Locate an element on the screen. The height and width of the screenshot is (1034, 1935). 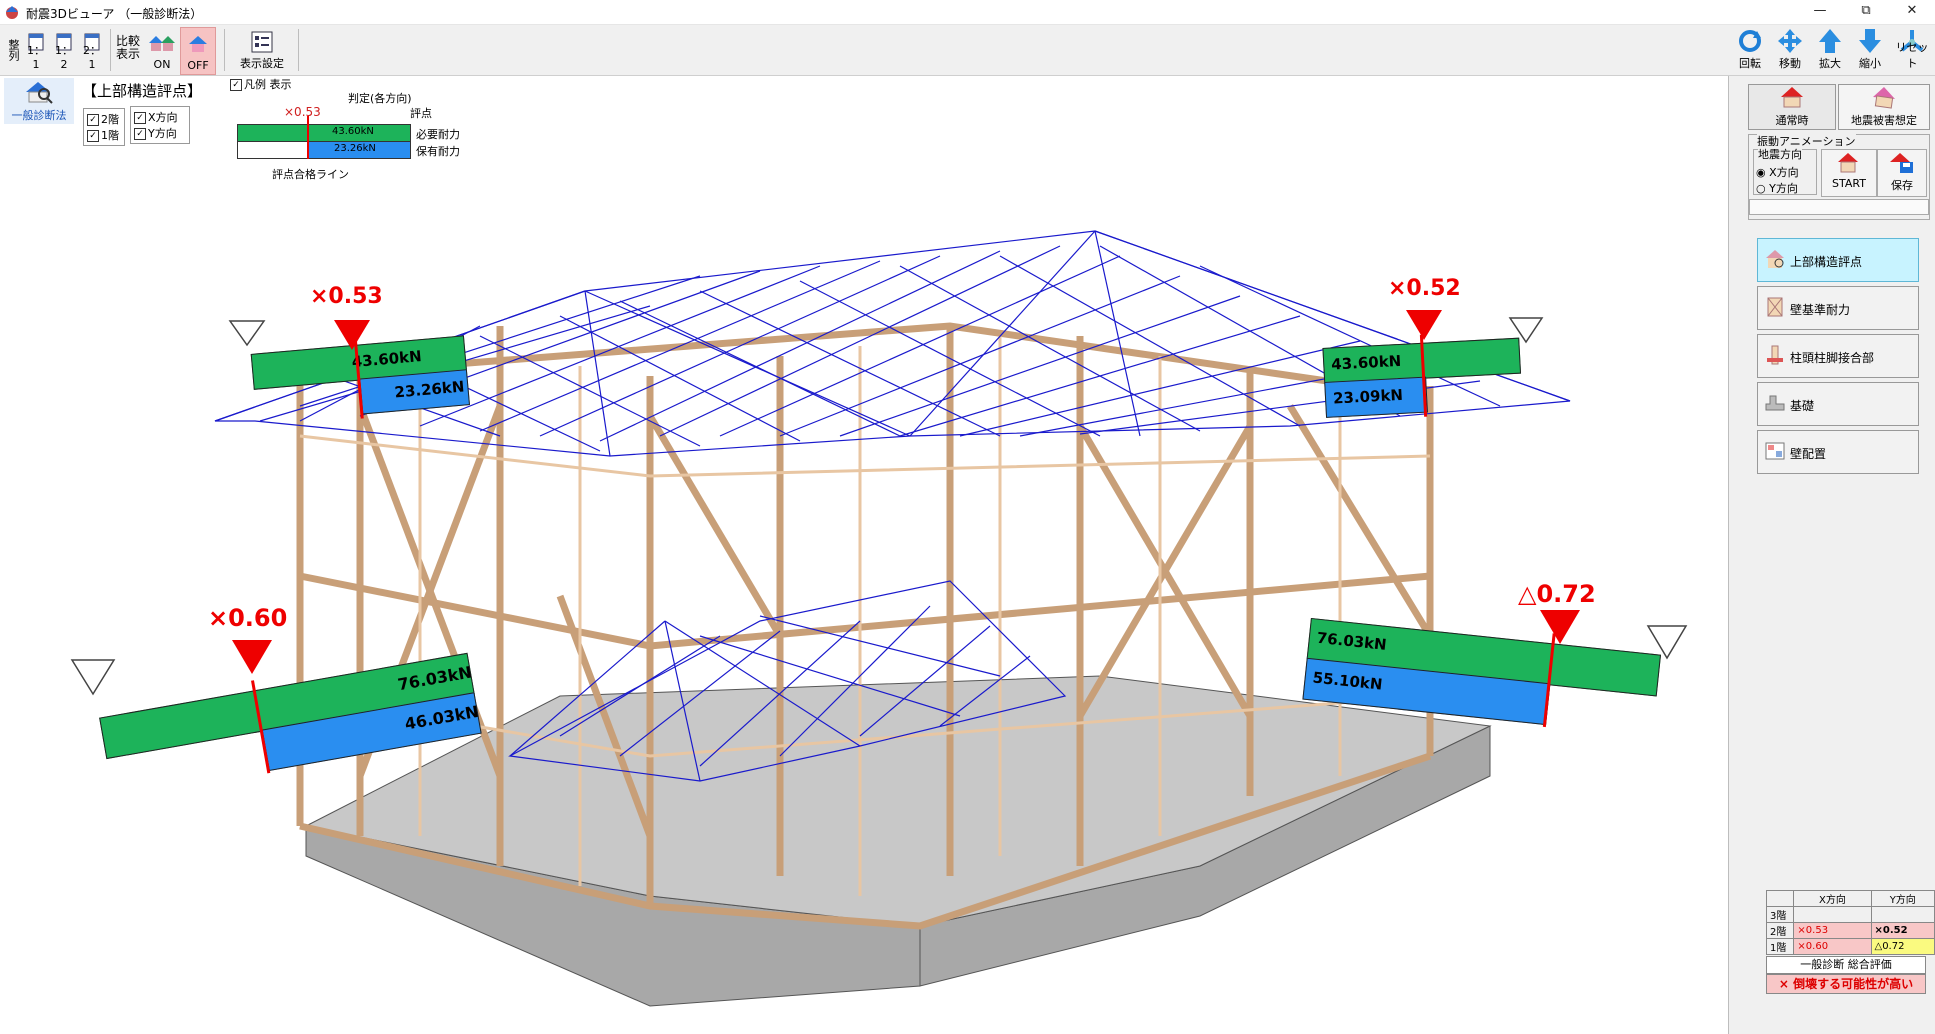
normal-mode-button: 通常時 is located at coordinates (1792, 107).